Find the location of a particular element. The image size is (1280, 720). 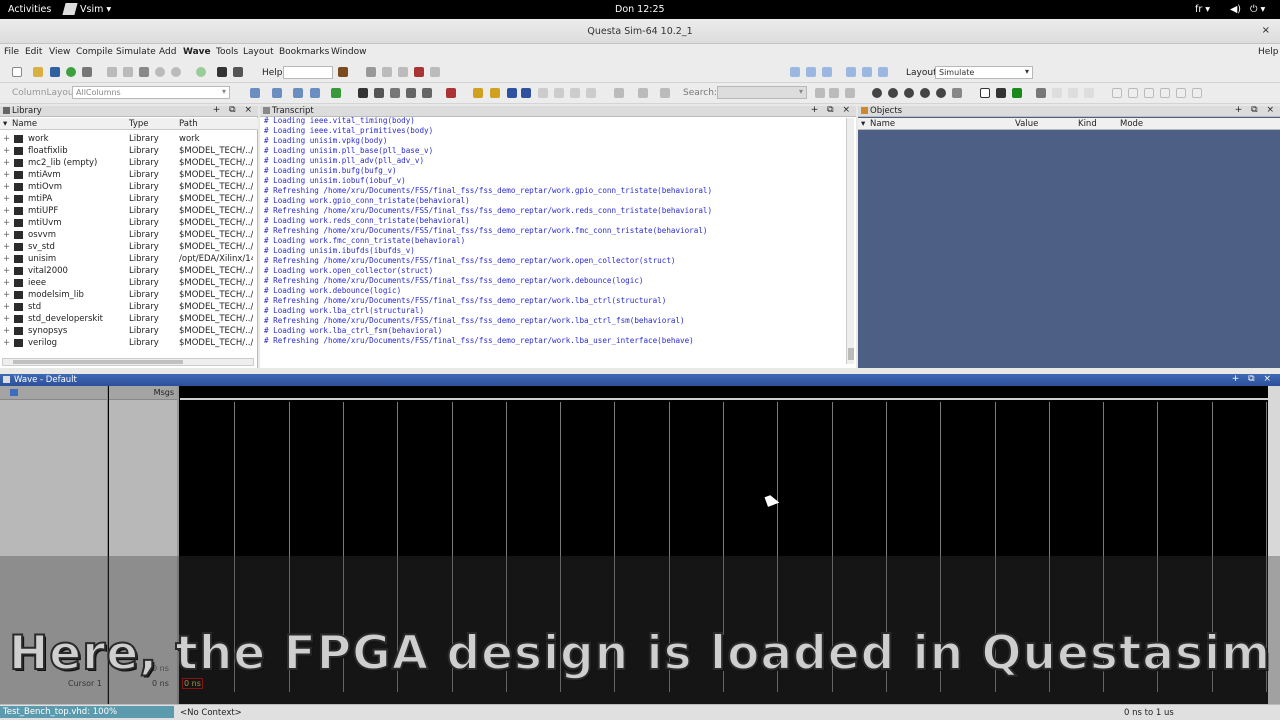

wave-edit-5-icon is located at coordinates (1133, 93).